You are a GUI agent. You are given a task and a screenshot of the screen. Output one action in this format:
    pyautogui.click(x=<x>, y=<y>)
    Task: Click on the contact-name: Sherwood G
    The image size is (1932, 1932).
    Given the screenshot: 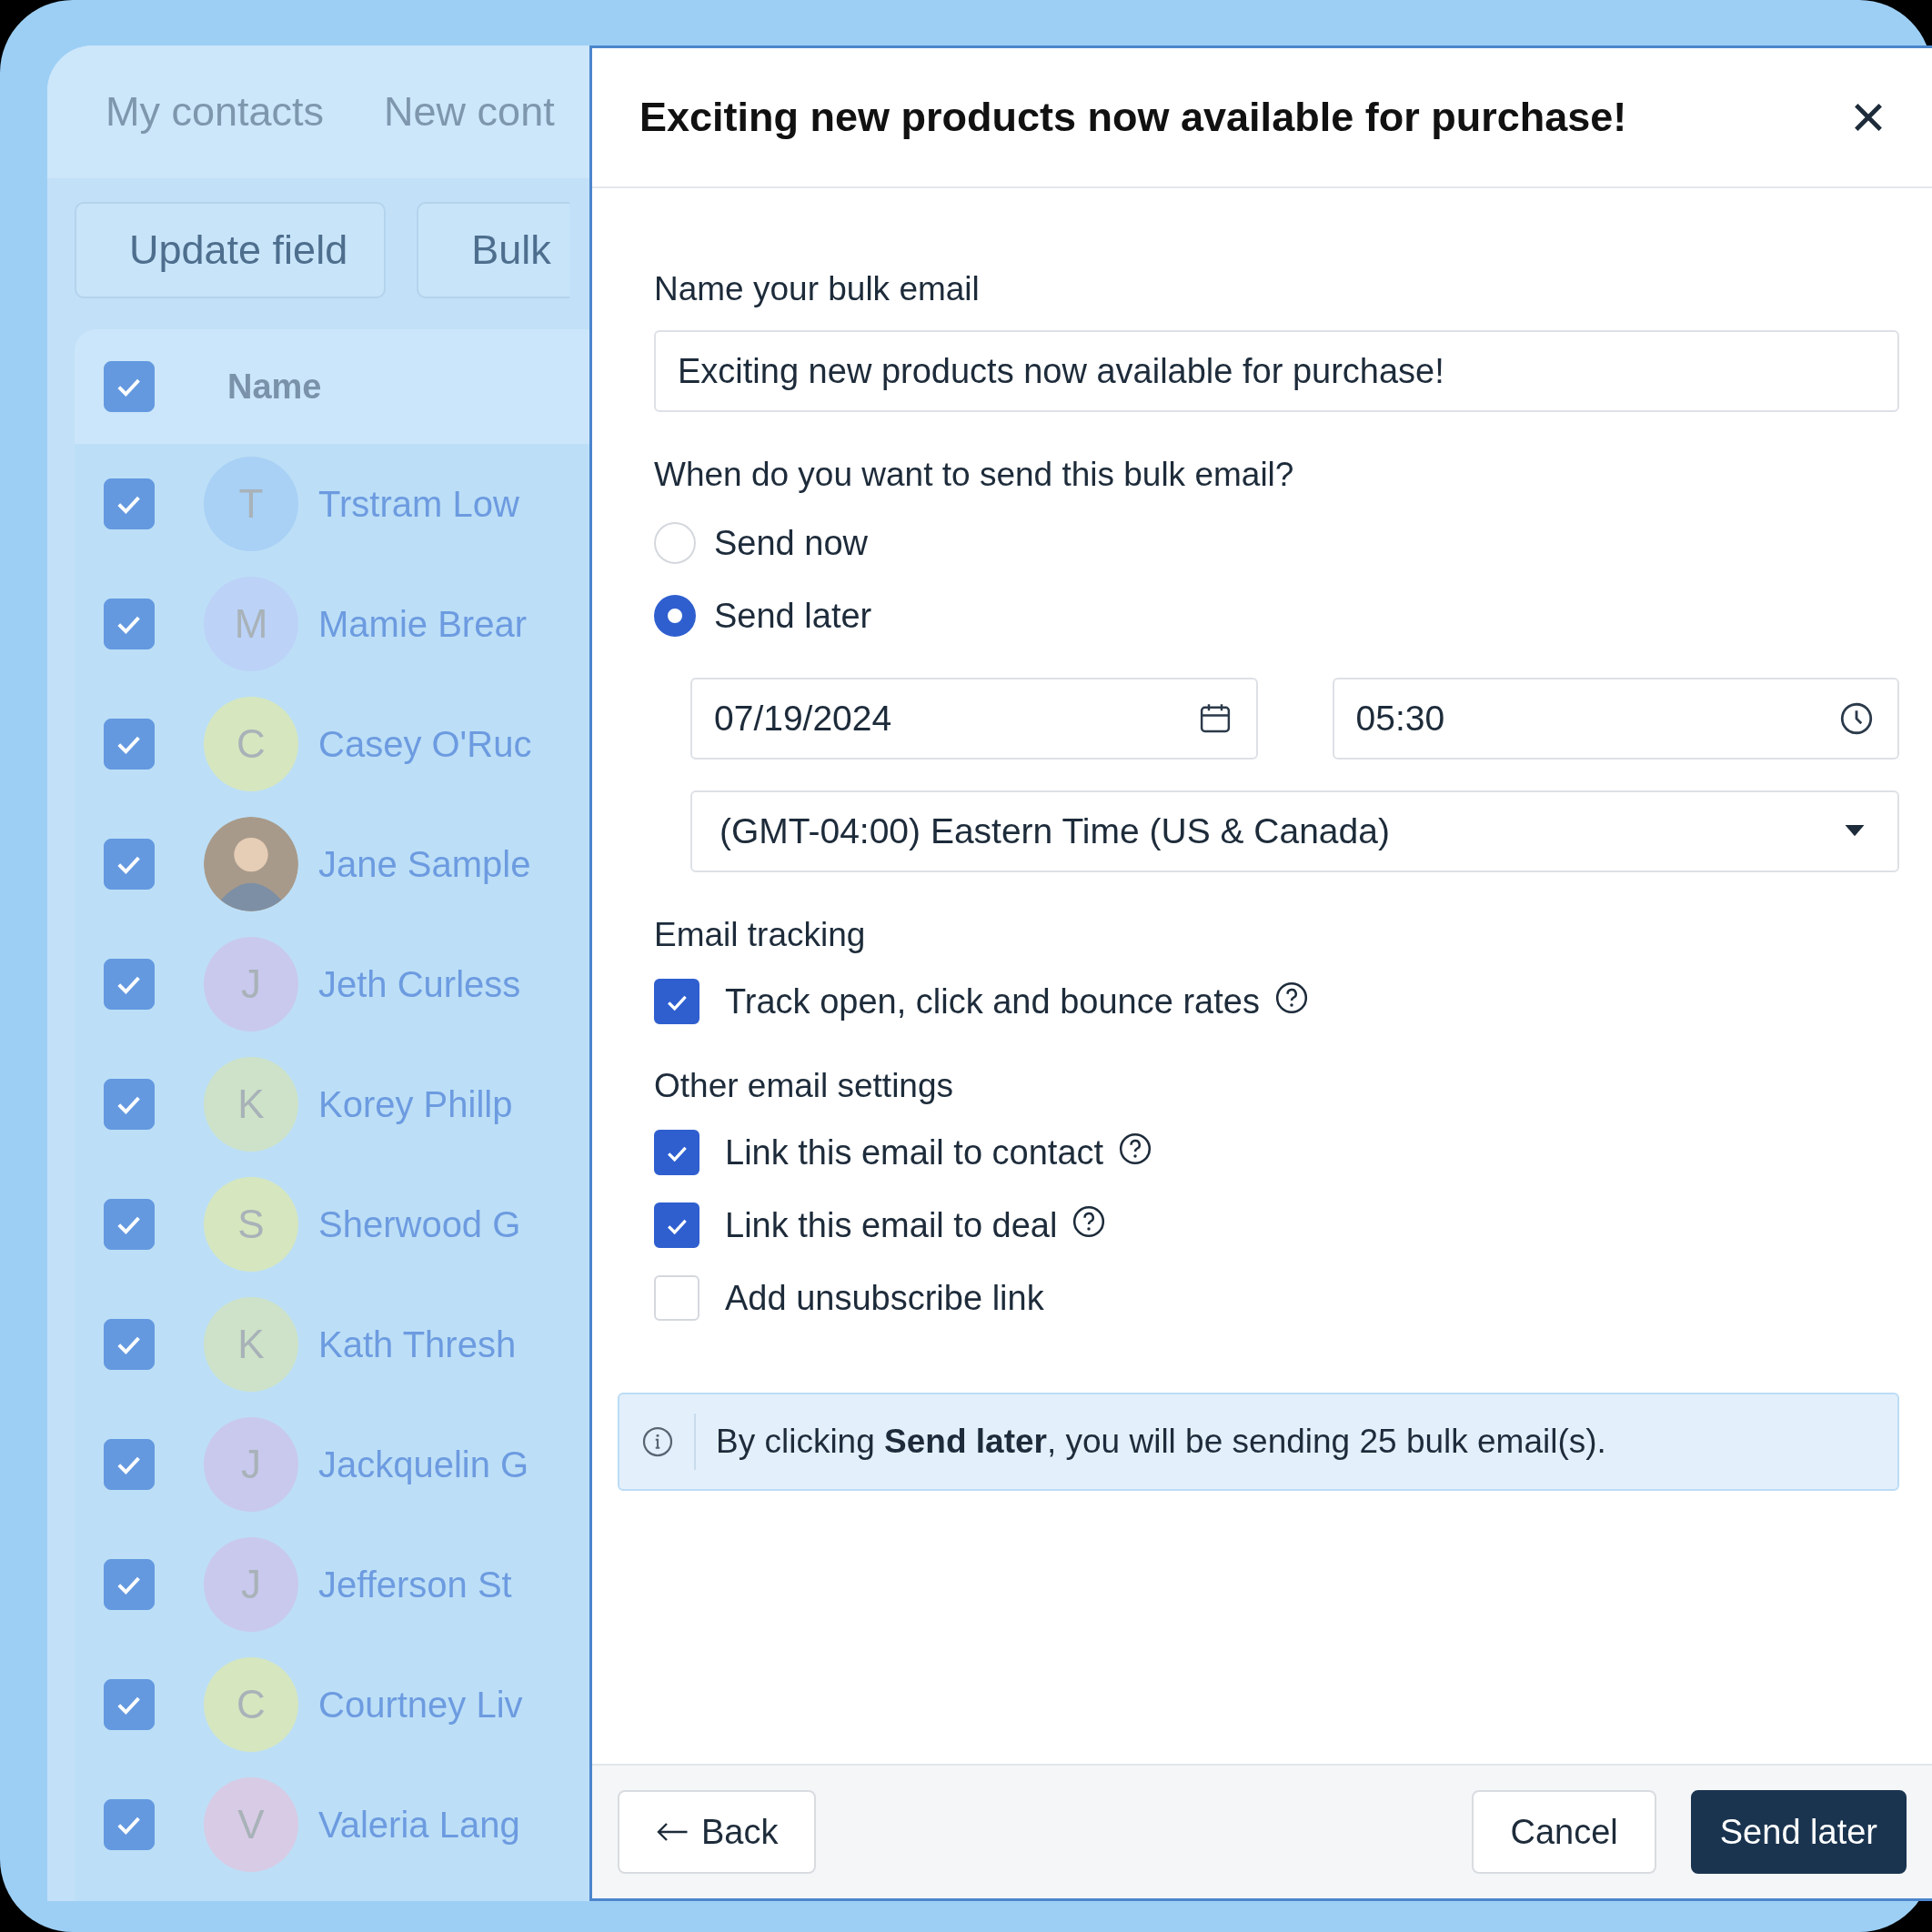 What is the action you would take?
    pyautogui.click(x=419, y=1224)
    